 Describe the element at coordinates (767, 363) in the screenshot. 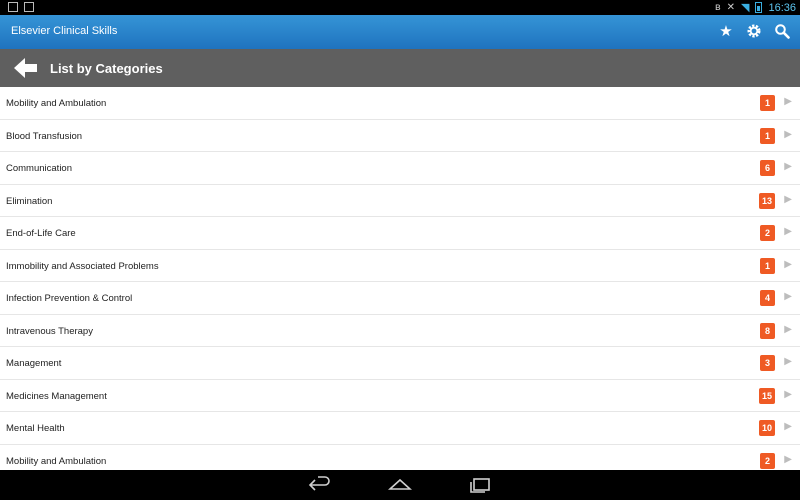

I see `count-badge: 3` at that location.